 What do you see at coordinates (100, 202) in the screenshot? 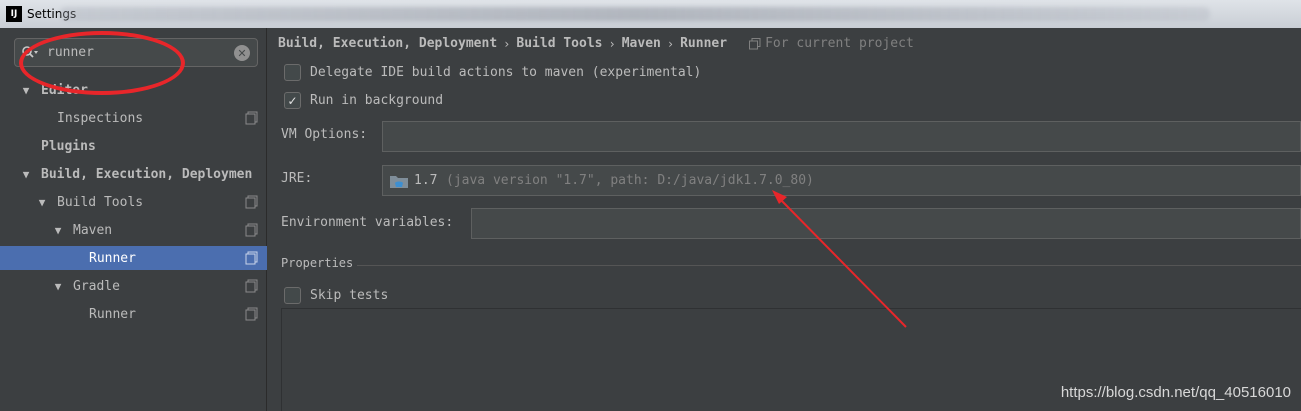
I see `sidebar-item-label: Build Tools` at bounding box center [100, 202].